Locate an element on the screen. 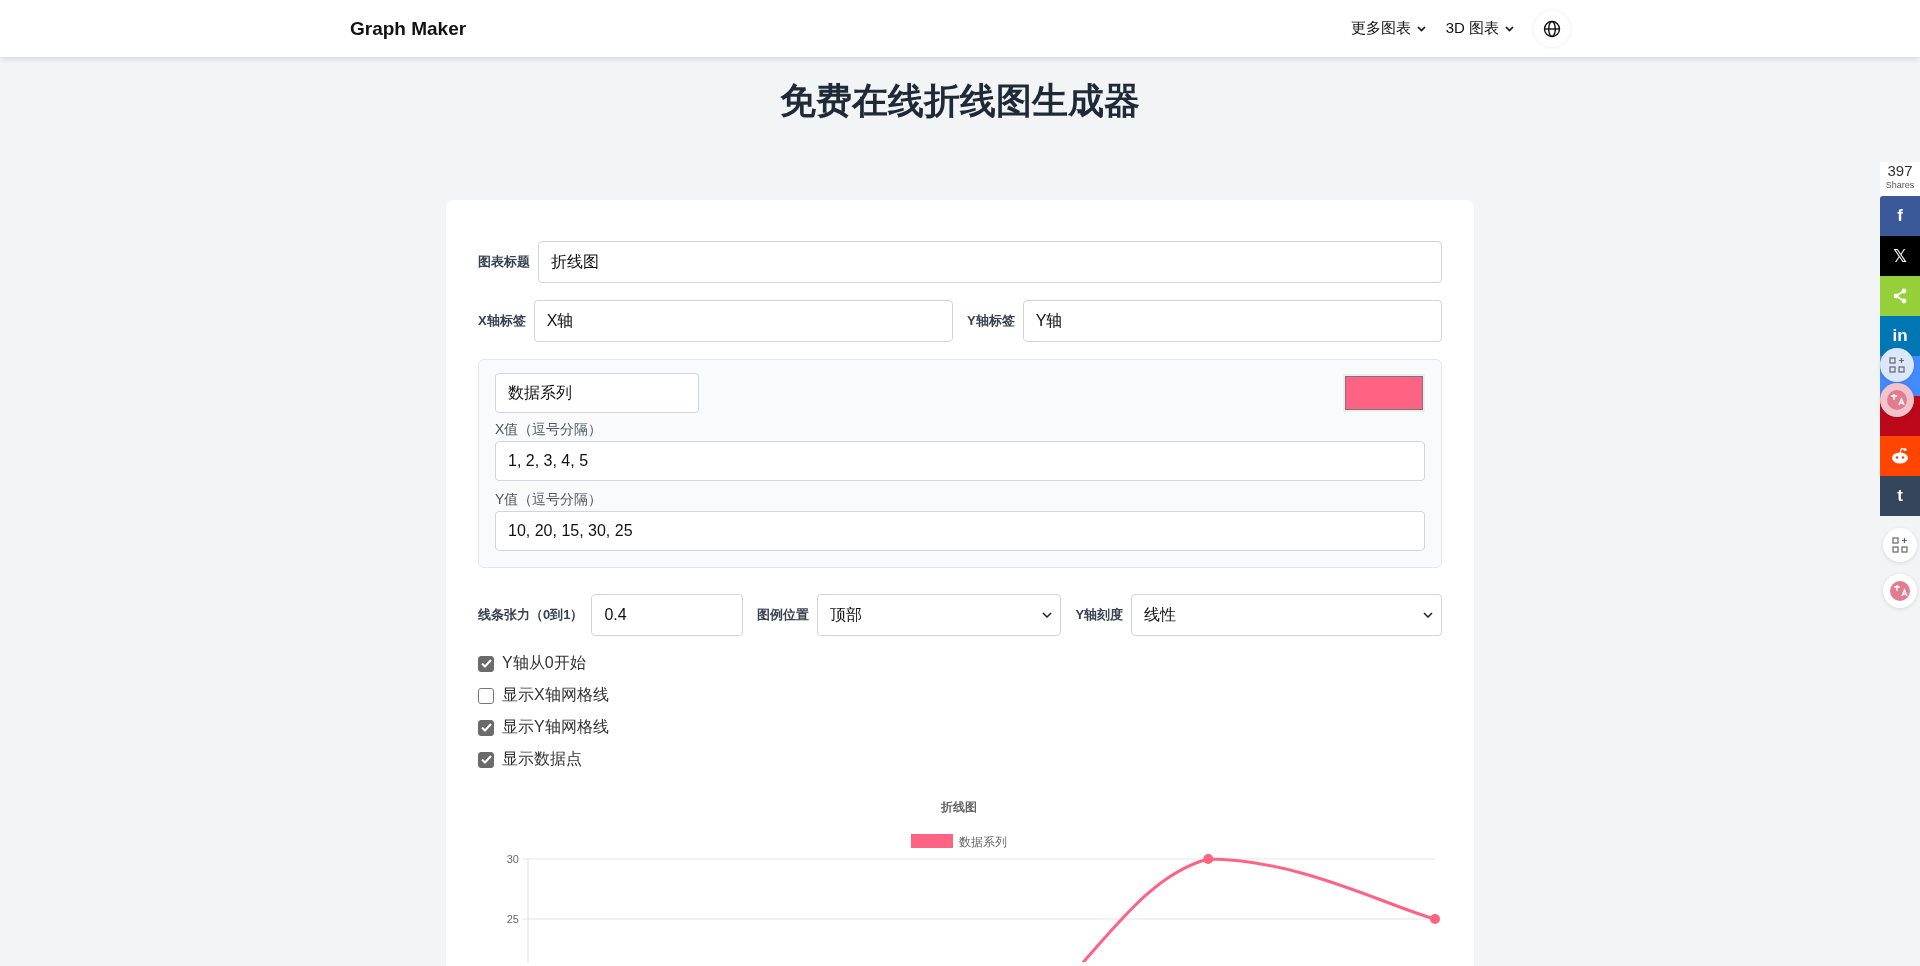 The height and width of the screenshot is (966, 1920). checkbox-label: Y轴从0开始 is located at coordinates (544, 663).